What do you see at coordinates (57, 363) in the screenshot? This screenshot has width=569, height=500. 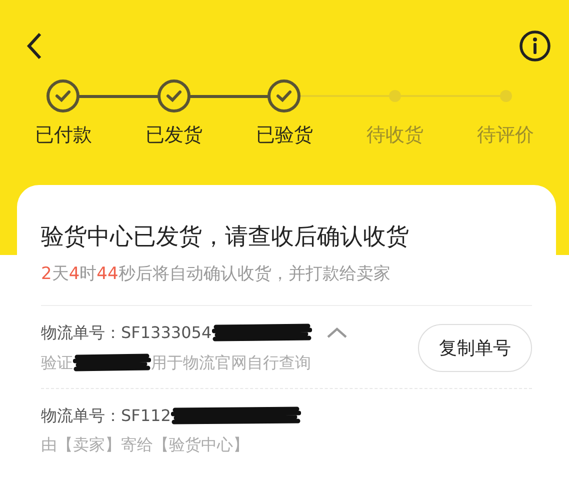 I see `shipment-note: 验证` at bounding box center [57, 363].